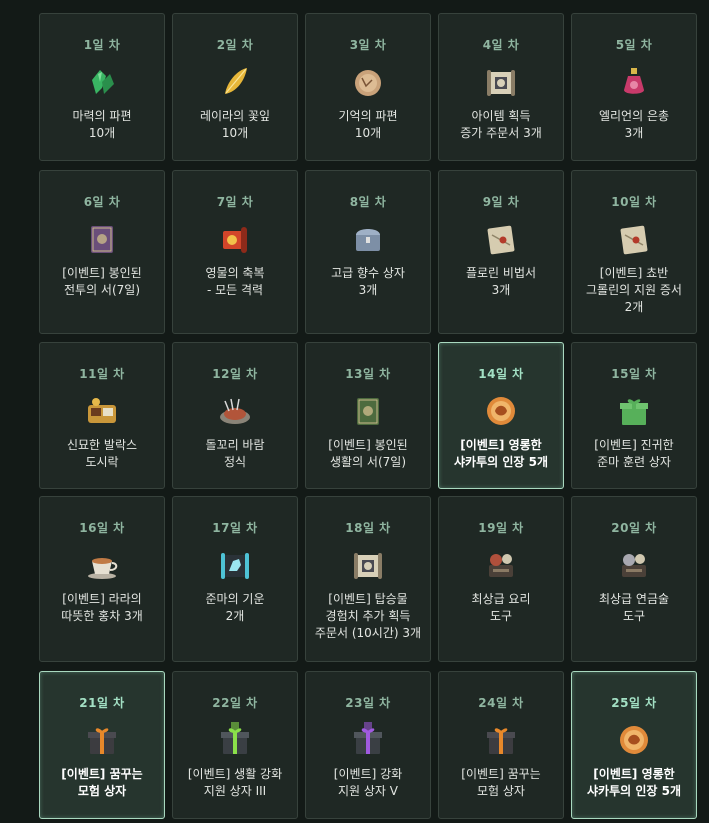  I want to click on purple-glow-box-icon, so click(368, 740).